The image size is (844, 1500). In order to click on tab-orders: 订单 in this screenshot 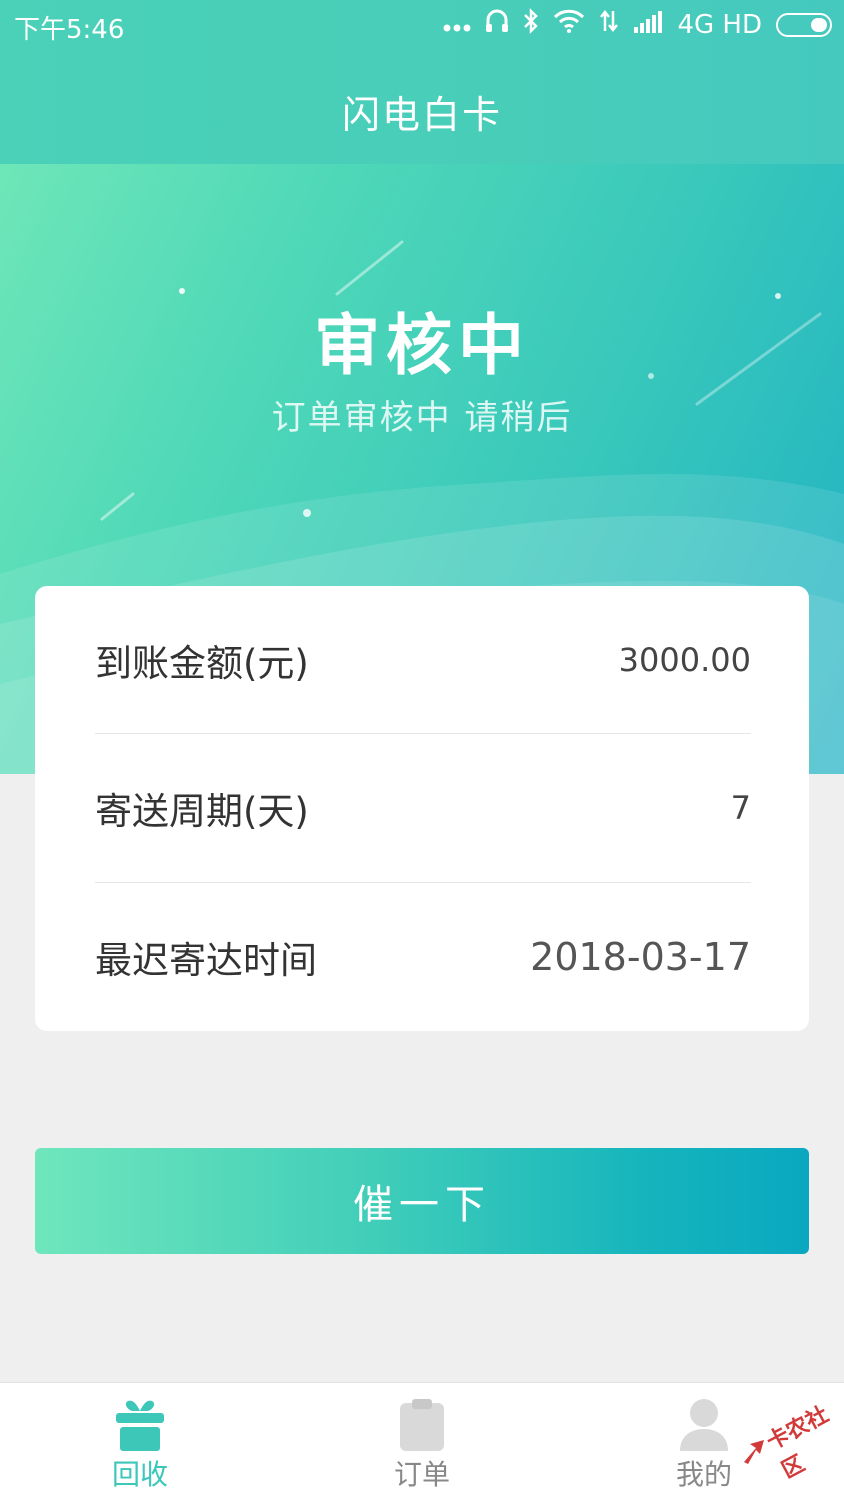, I will do `click(422, 1441)`.